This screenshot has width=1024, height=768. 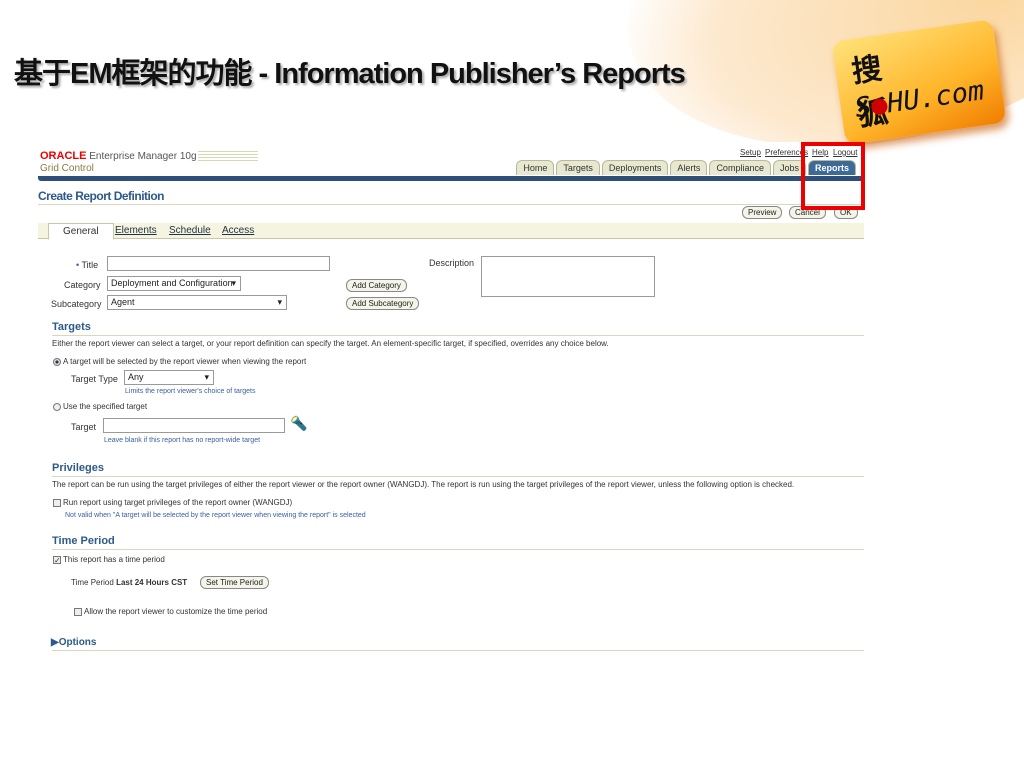 I want to click on title-label: • Title, so click(x=87, y=265).